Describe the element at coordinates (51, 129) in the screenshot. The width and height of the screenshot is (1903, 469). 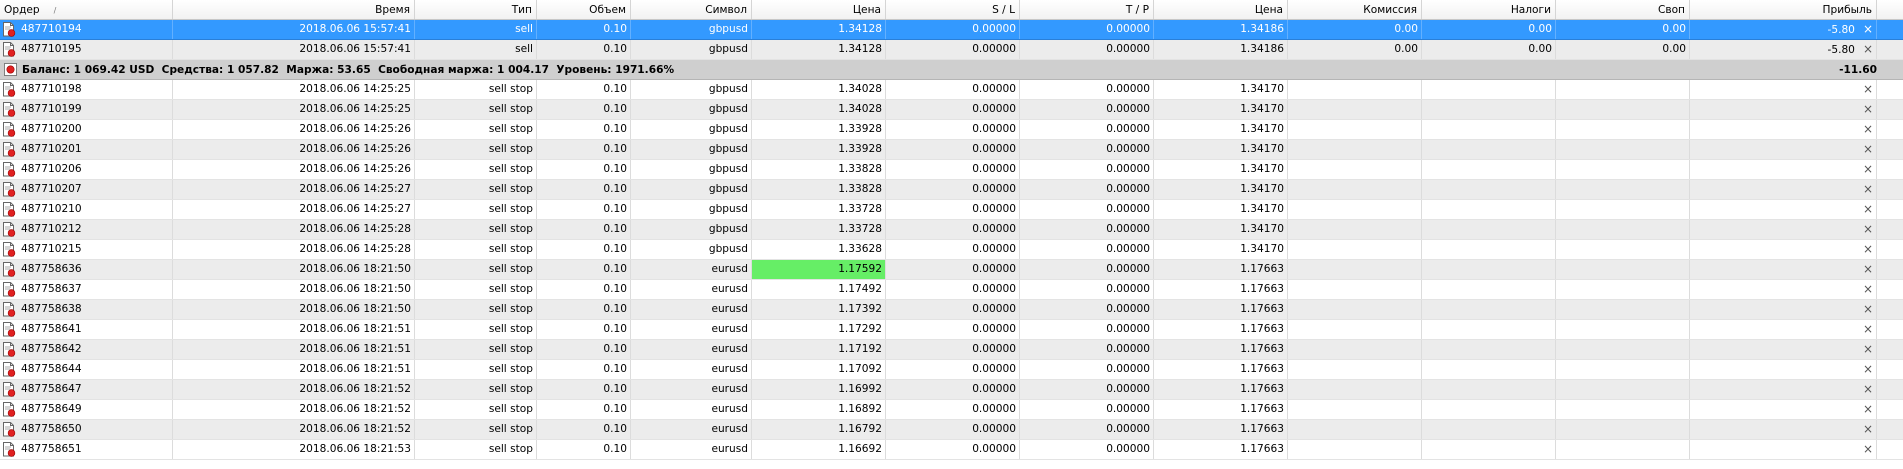
I see `order-number: 487710200` at that location.